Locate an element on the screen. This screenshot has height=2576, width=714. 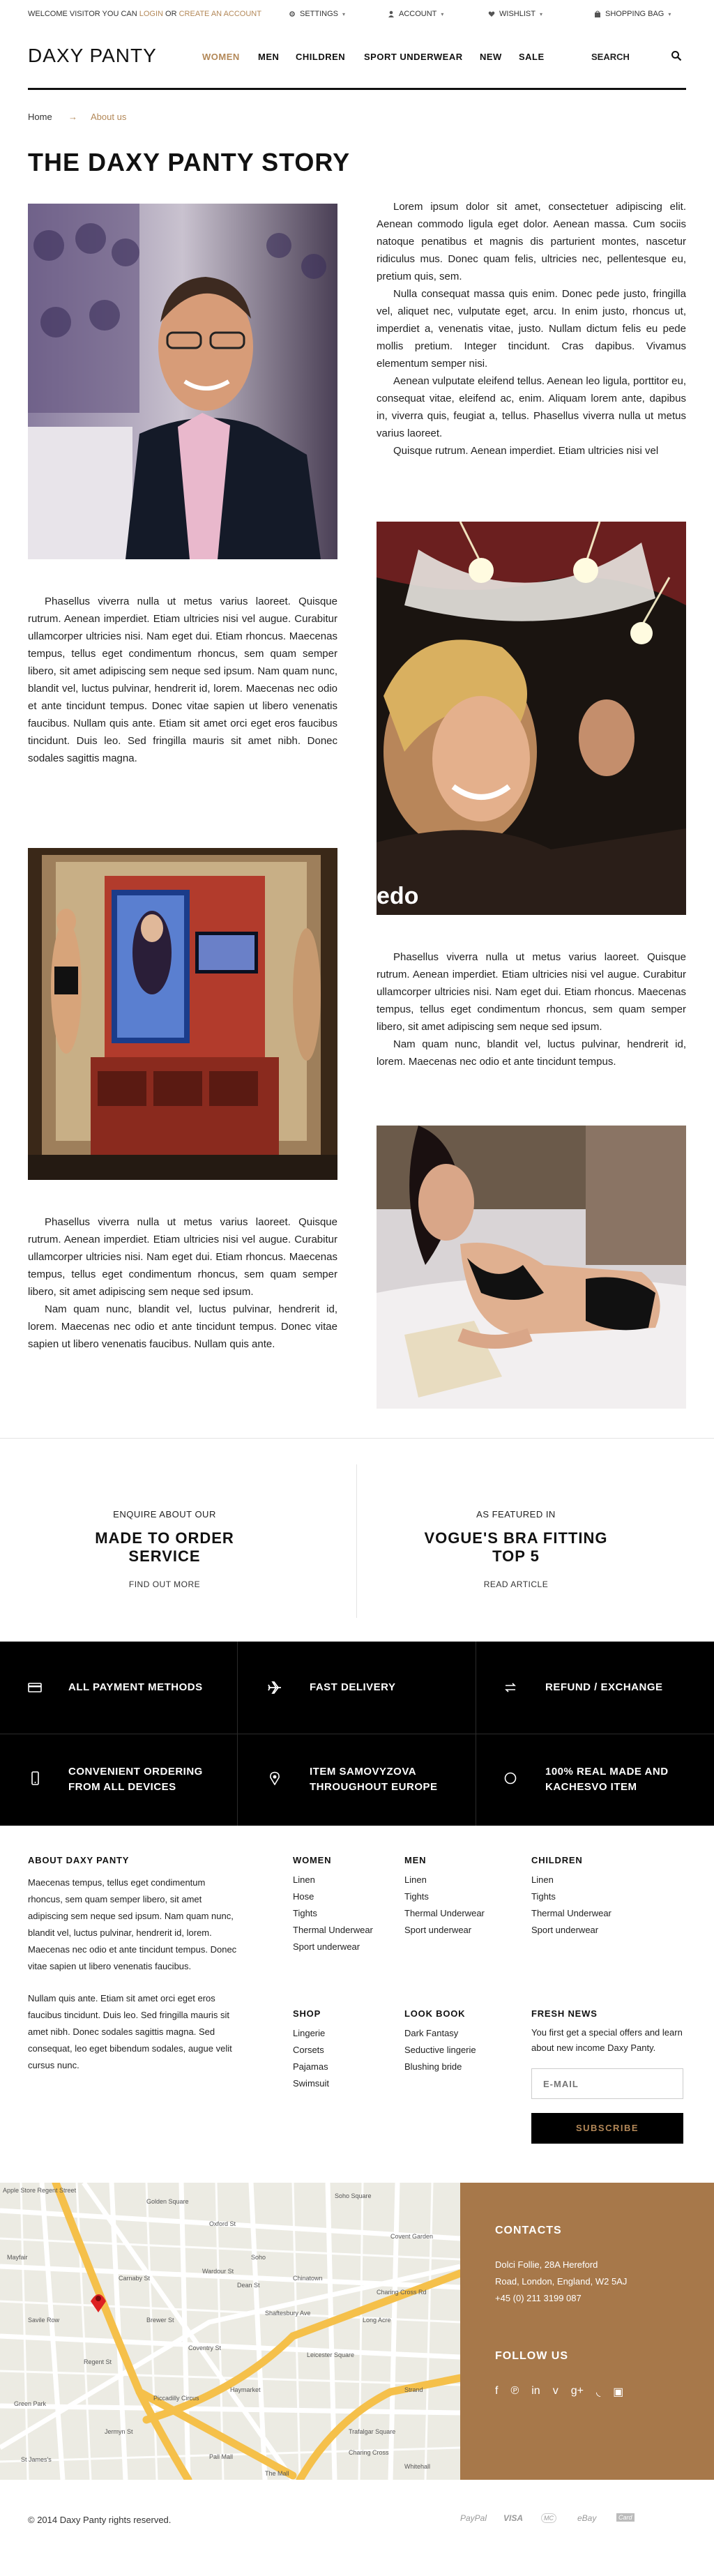
feature-label: THROUGHOUT EUROPE is located at coordinates (374, 1787).